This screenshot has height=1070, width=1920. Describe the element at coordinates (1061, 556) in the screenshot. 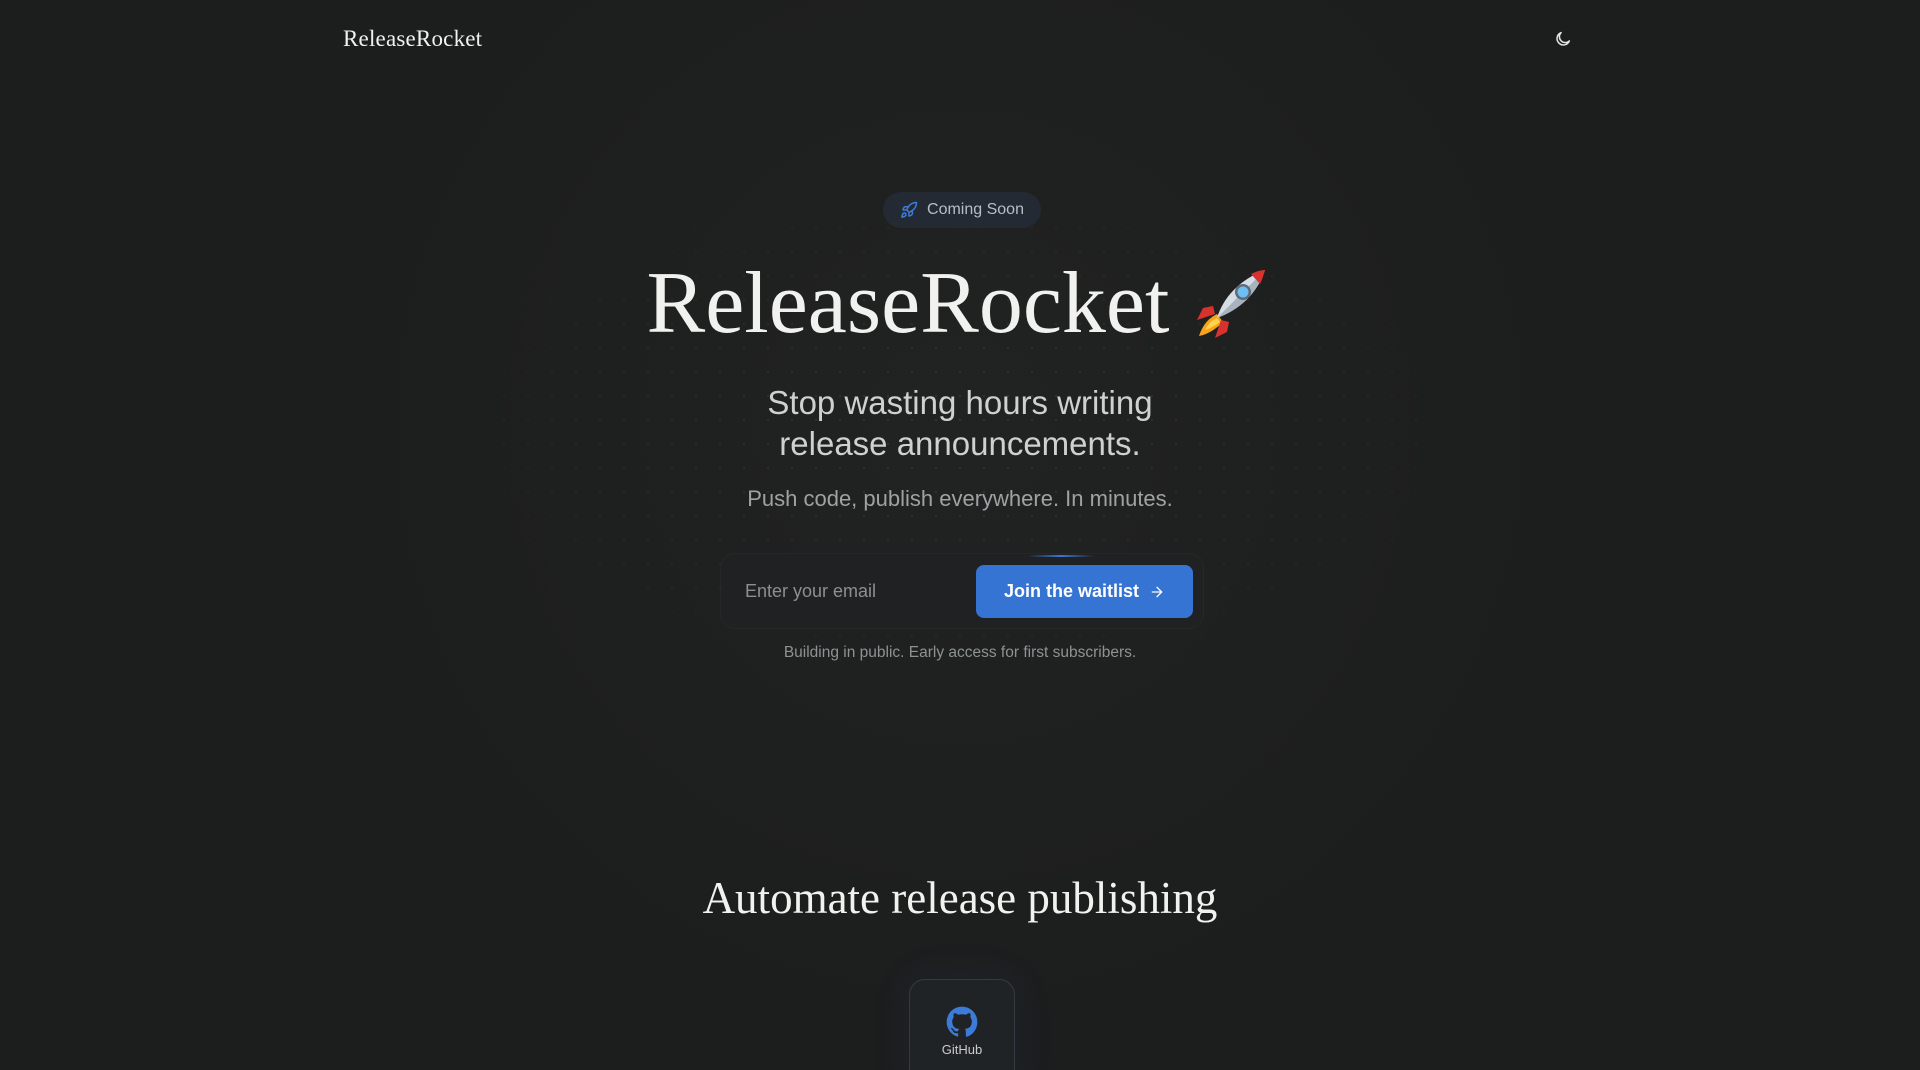

I see `form-accent-glow` at that location.